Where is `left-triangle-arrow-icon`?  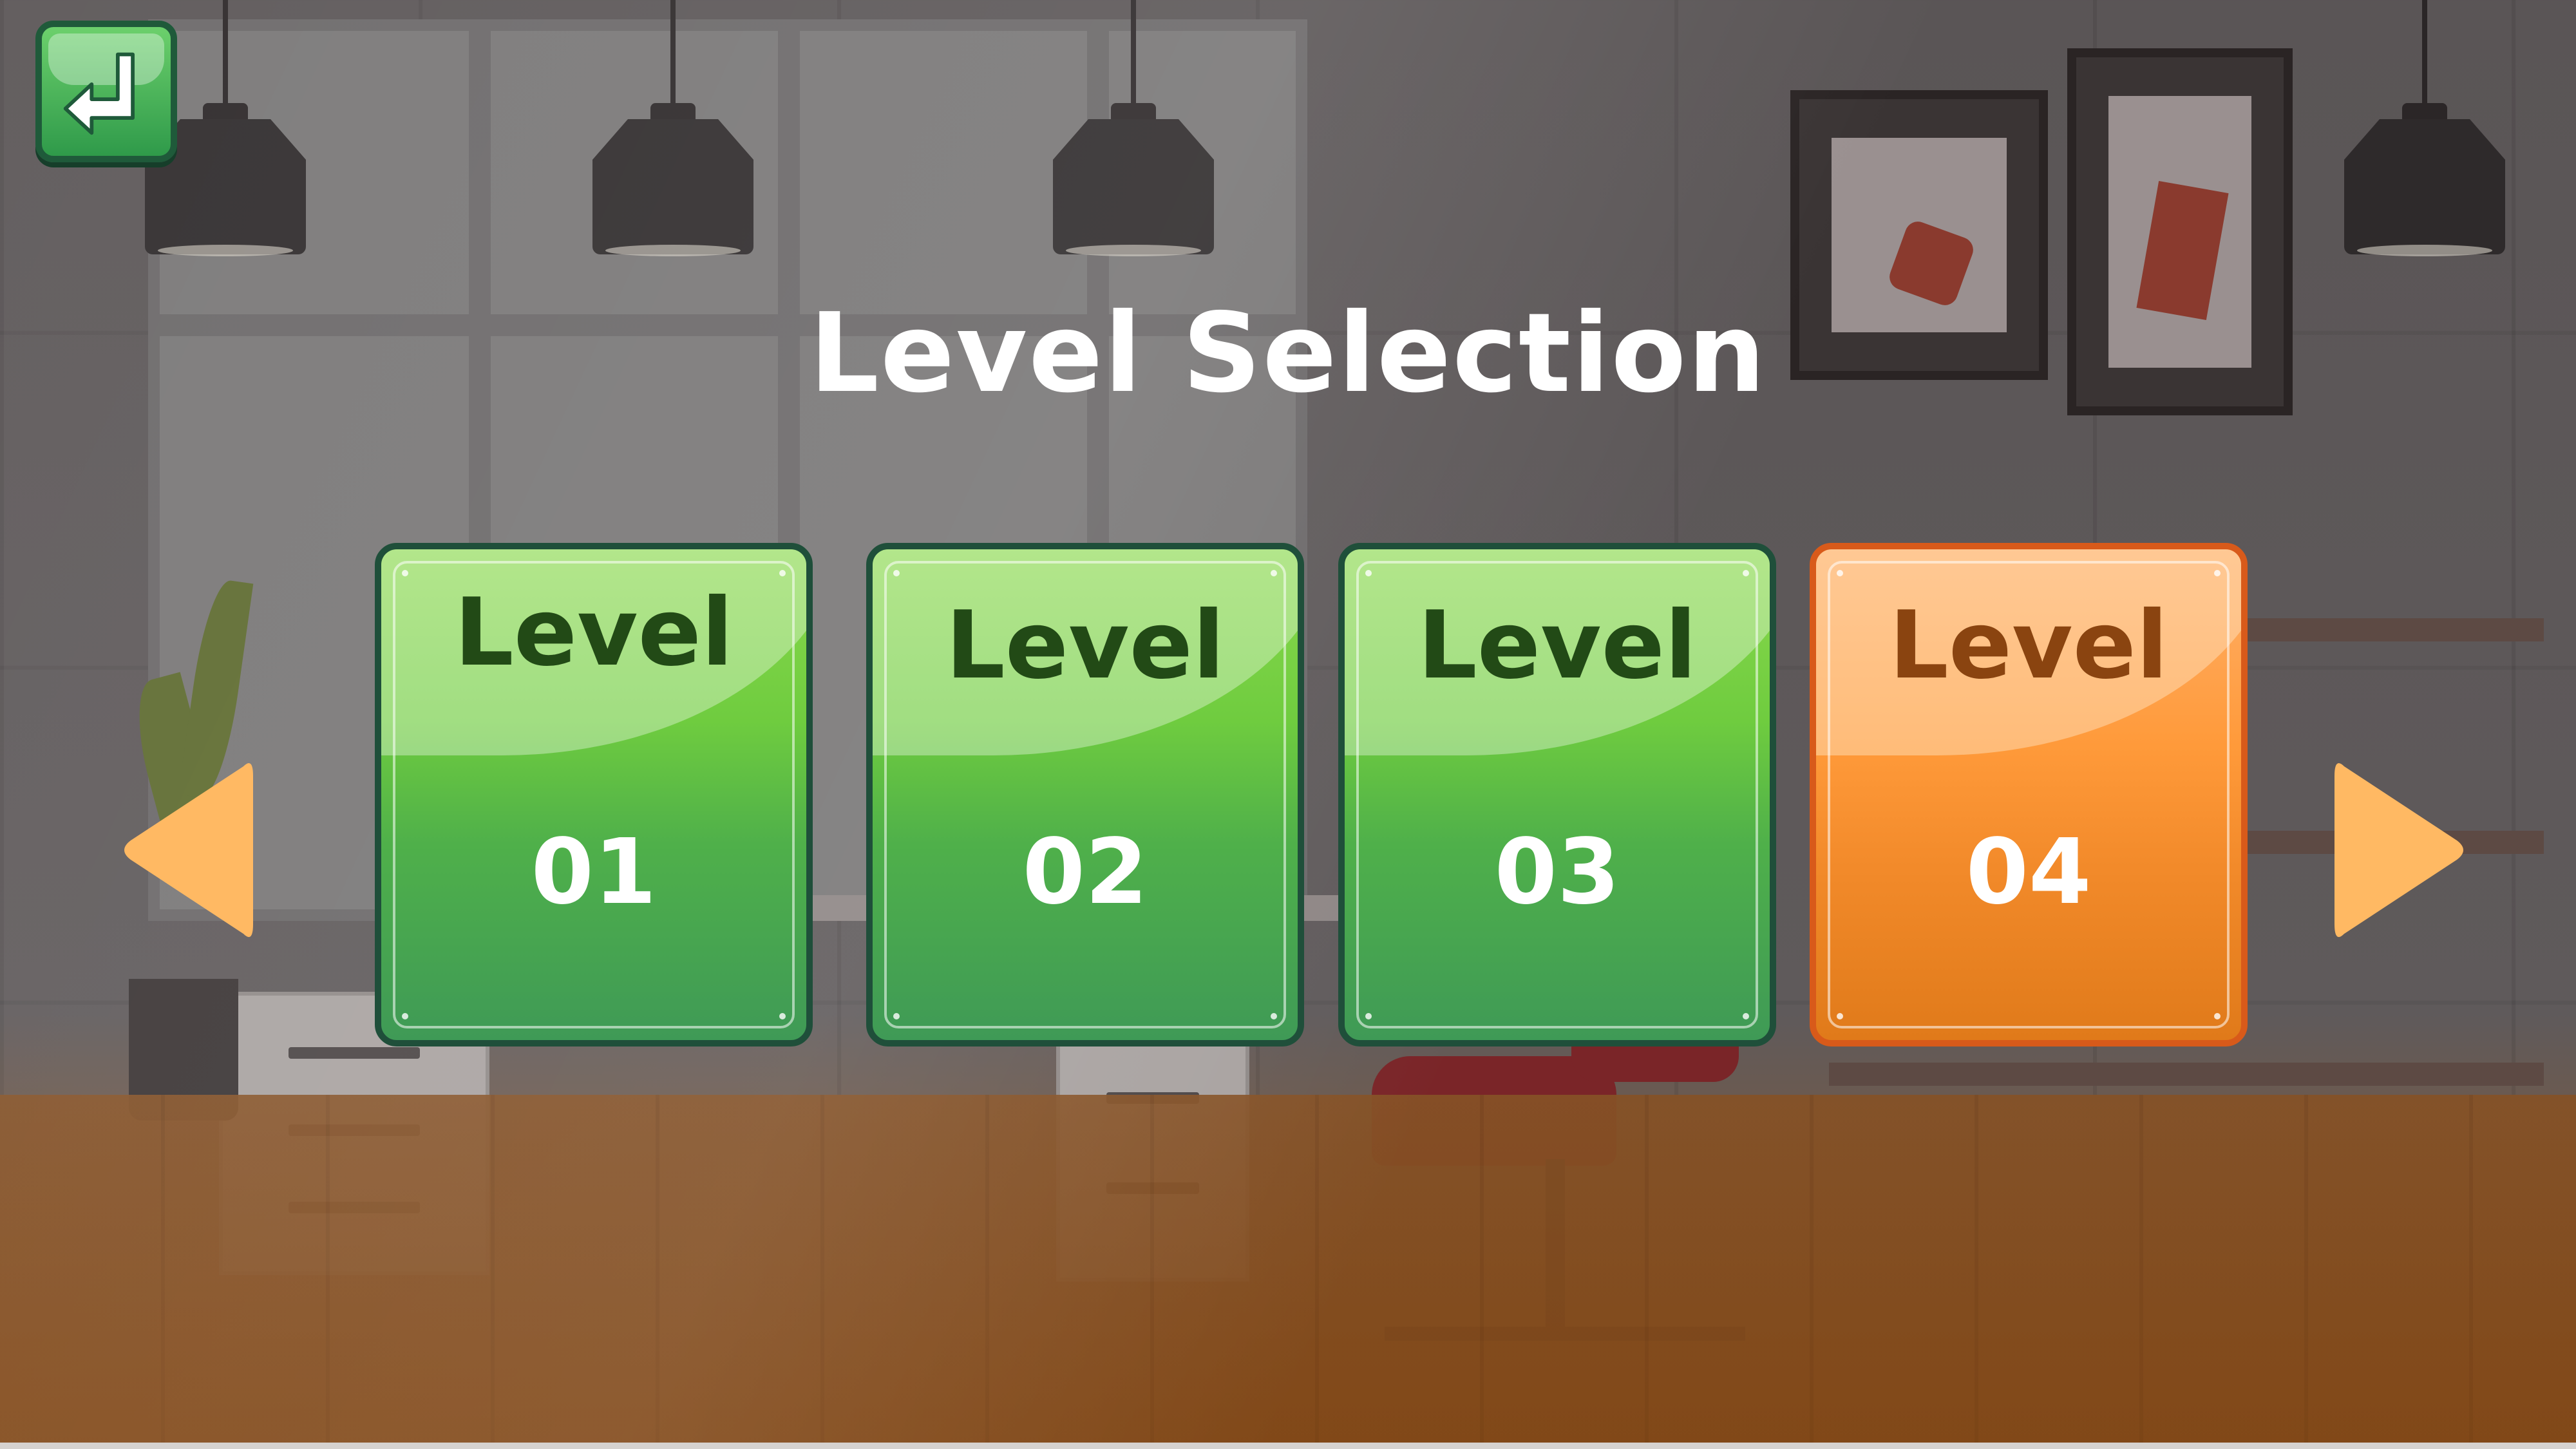 left-triangle-arrow-icon is located at coordinates (189, 850).